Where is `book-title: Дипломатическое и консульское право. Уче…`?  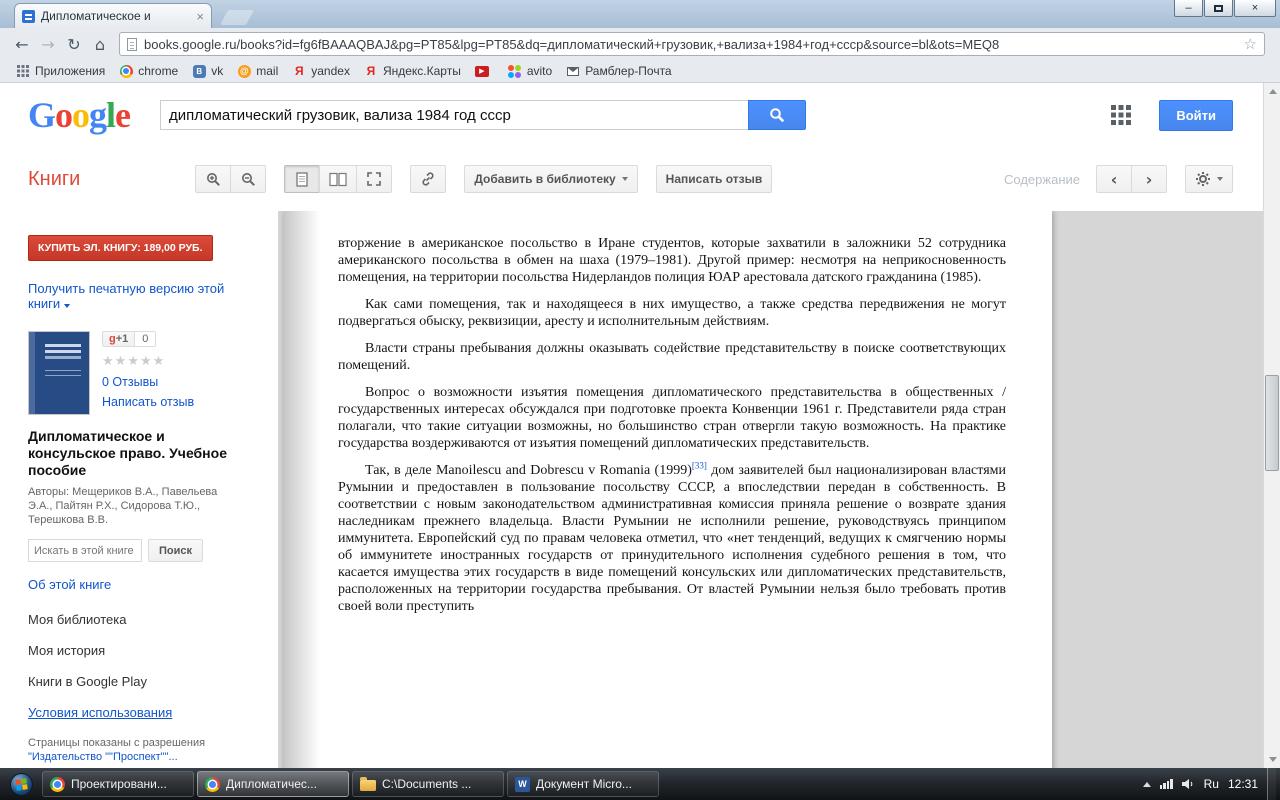 book-title: Дипломатическое и консульское право. Уче… is located at coordinates (127, 453).